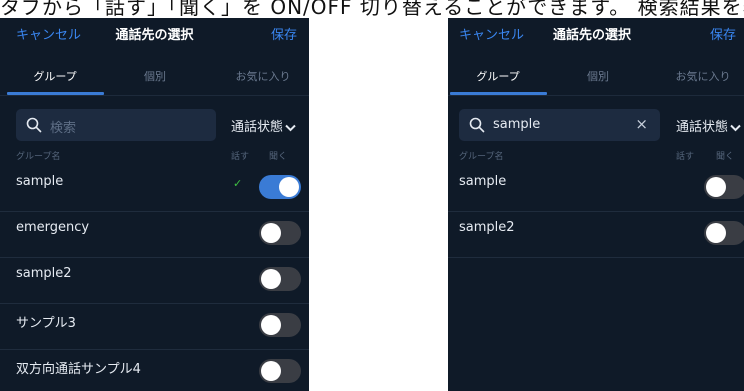  Describe the element at coordinates (154, 188) in the screenshot. I see `list-item: sample ✓` at that location.